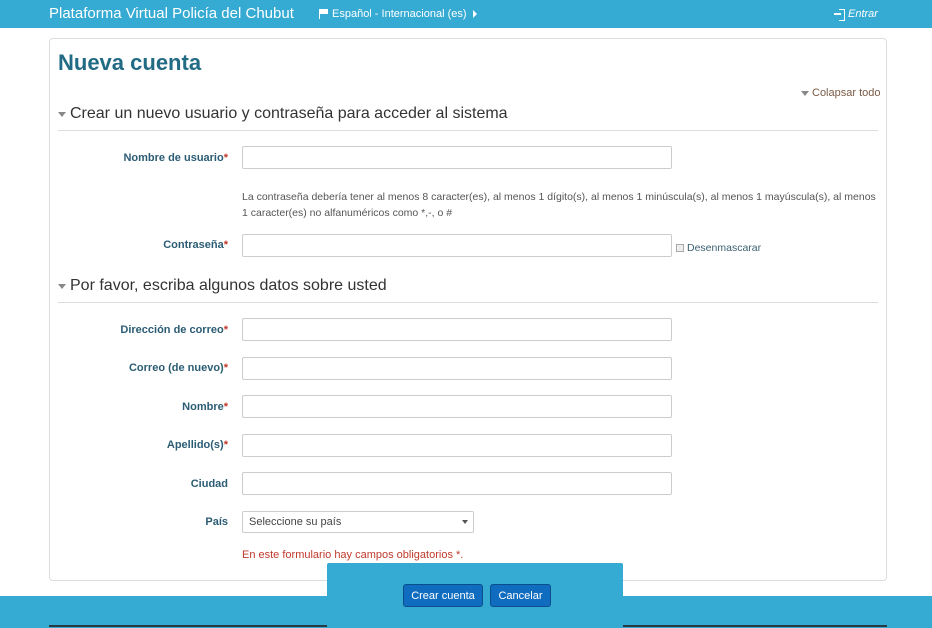 The height and width of the screenshot is (628, 932). I want to click on cancel-button: Cancelar, so click(520, 595).